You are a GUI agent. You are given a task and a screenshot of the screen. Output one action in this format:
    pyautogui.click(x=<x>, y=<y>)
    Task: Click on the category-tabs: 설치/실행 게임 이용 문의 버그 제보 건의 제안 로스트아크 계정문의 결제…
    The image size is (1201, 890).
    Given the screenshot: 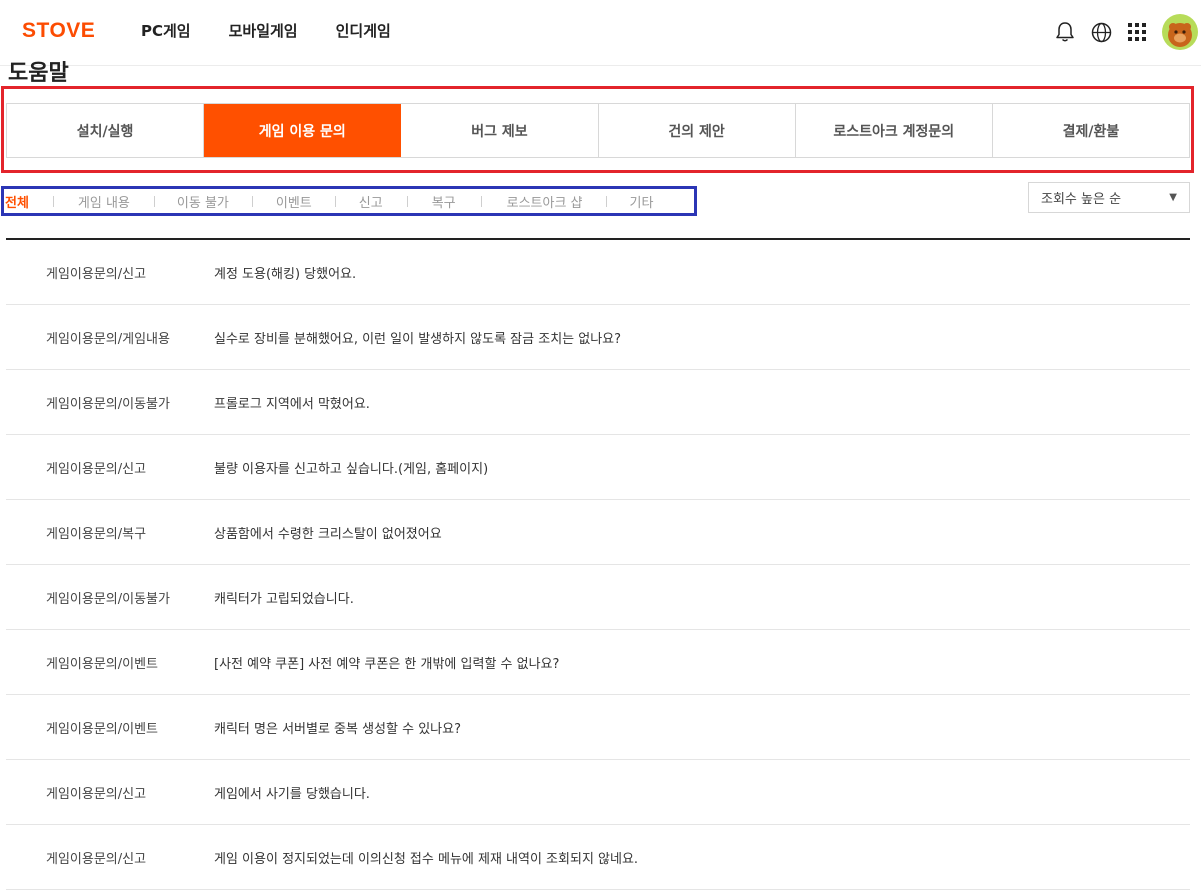 What is the action you would take?
    pyautogui.click(x=598, y=130)
    